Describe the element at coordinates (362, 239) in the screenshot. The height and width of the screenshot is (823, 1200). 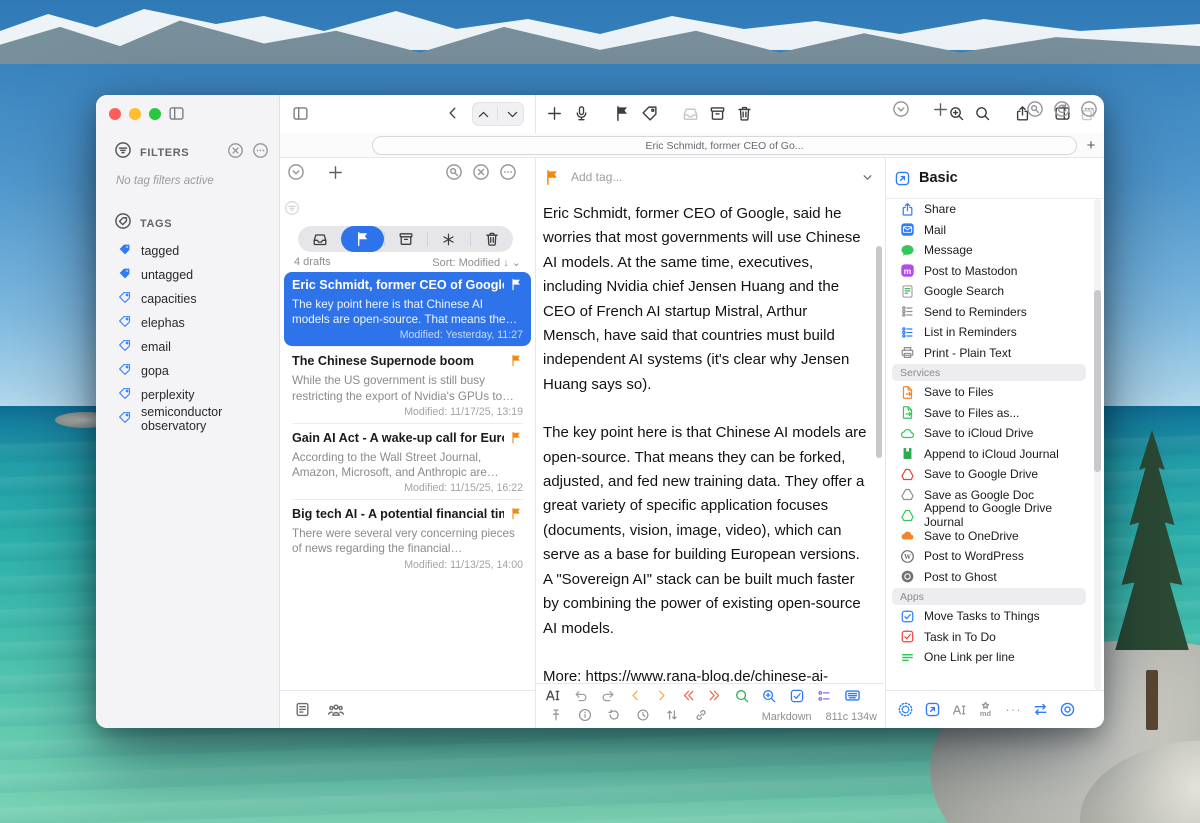
I see `filter-flagged-tab` at that location.